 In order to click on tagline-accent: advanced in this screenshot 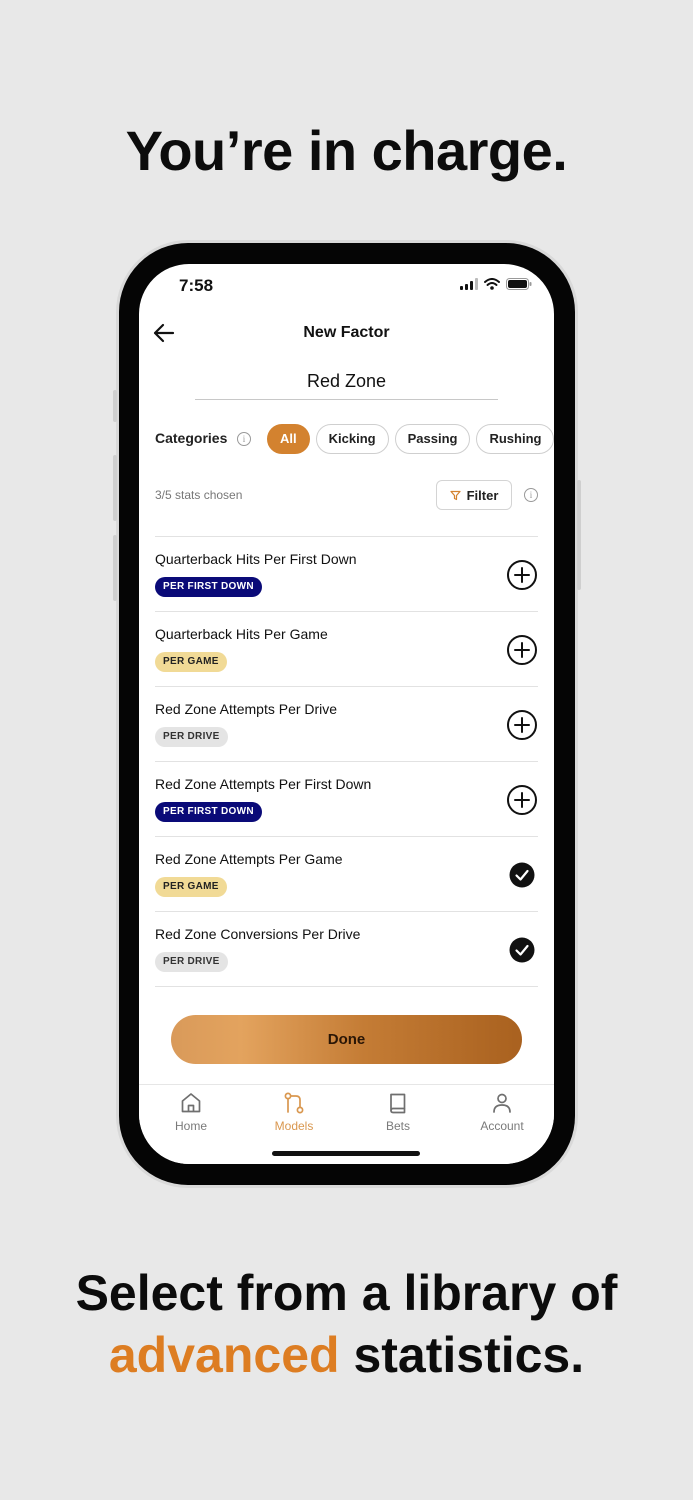, I will do `click(224, 1355)`.